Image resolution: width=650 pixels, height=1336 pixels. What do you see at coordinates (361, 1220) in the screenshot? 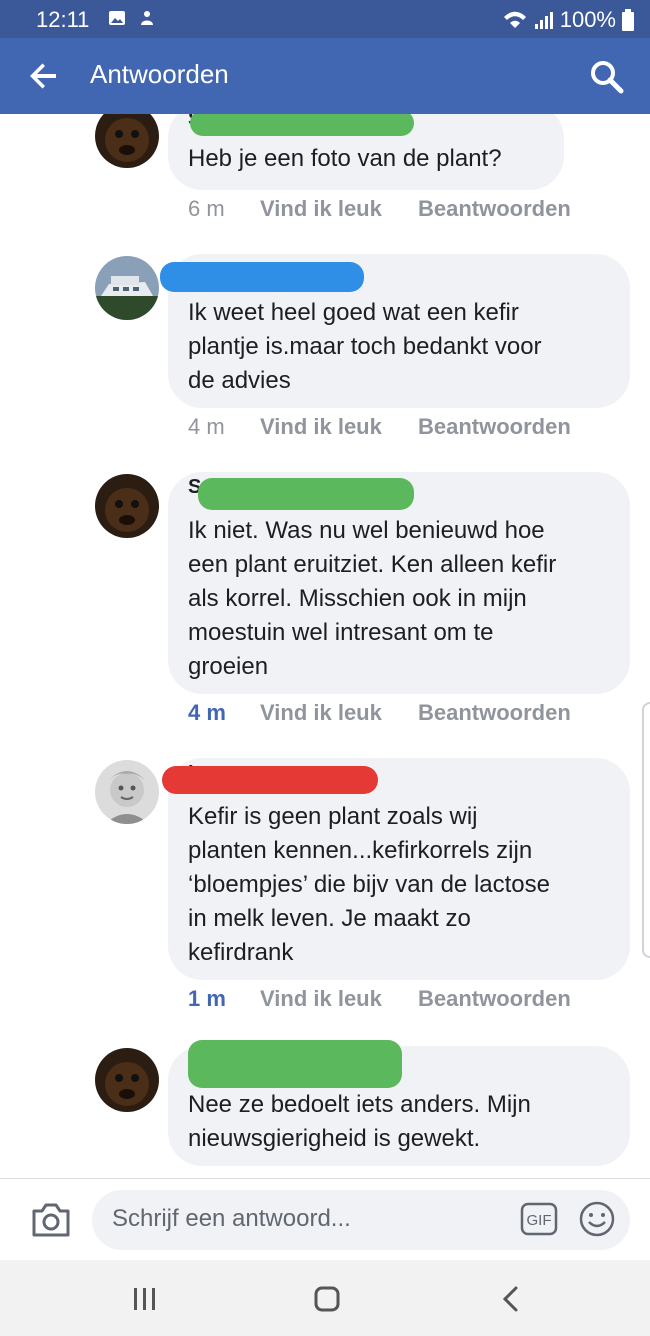
I see `reply-input: Schrijf een antwoord... GIF` at bounding box center [361, 1220].